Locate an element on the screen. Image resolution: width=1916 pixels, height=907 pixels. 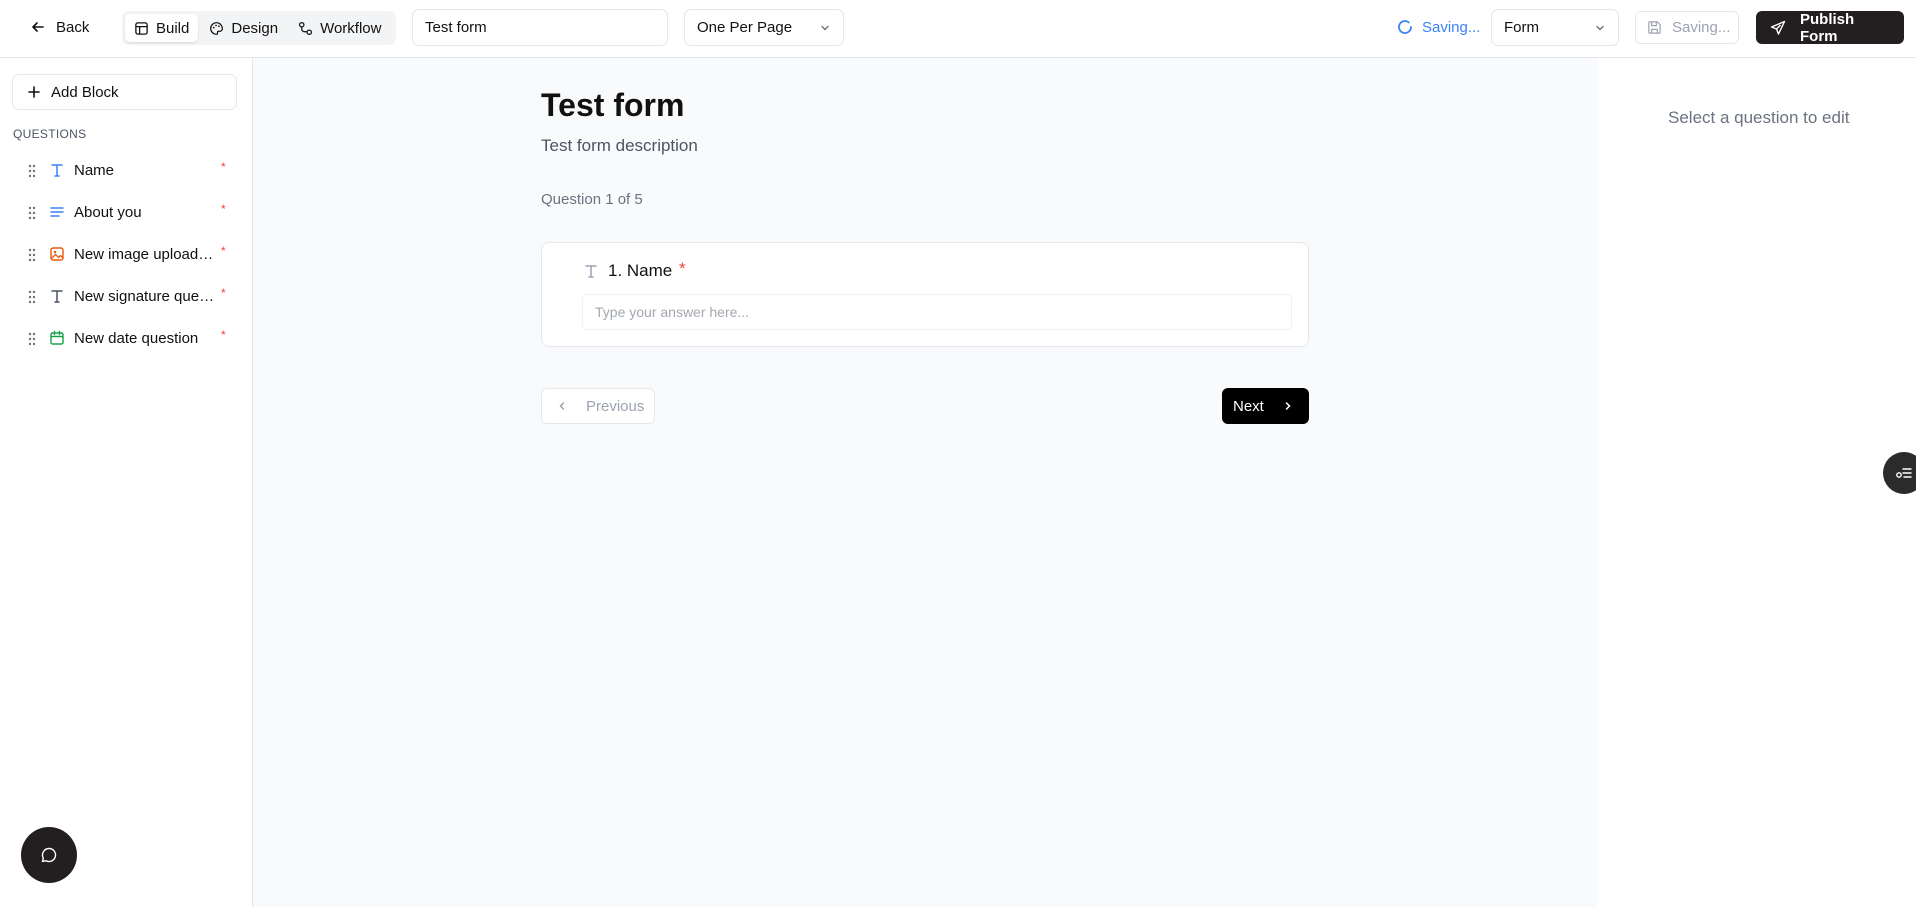
back-button: Back is located at coordinates (59, 27).